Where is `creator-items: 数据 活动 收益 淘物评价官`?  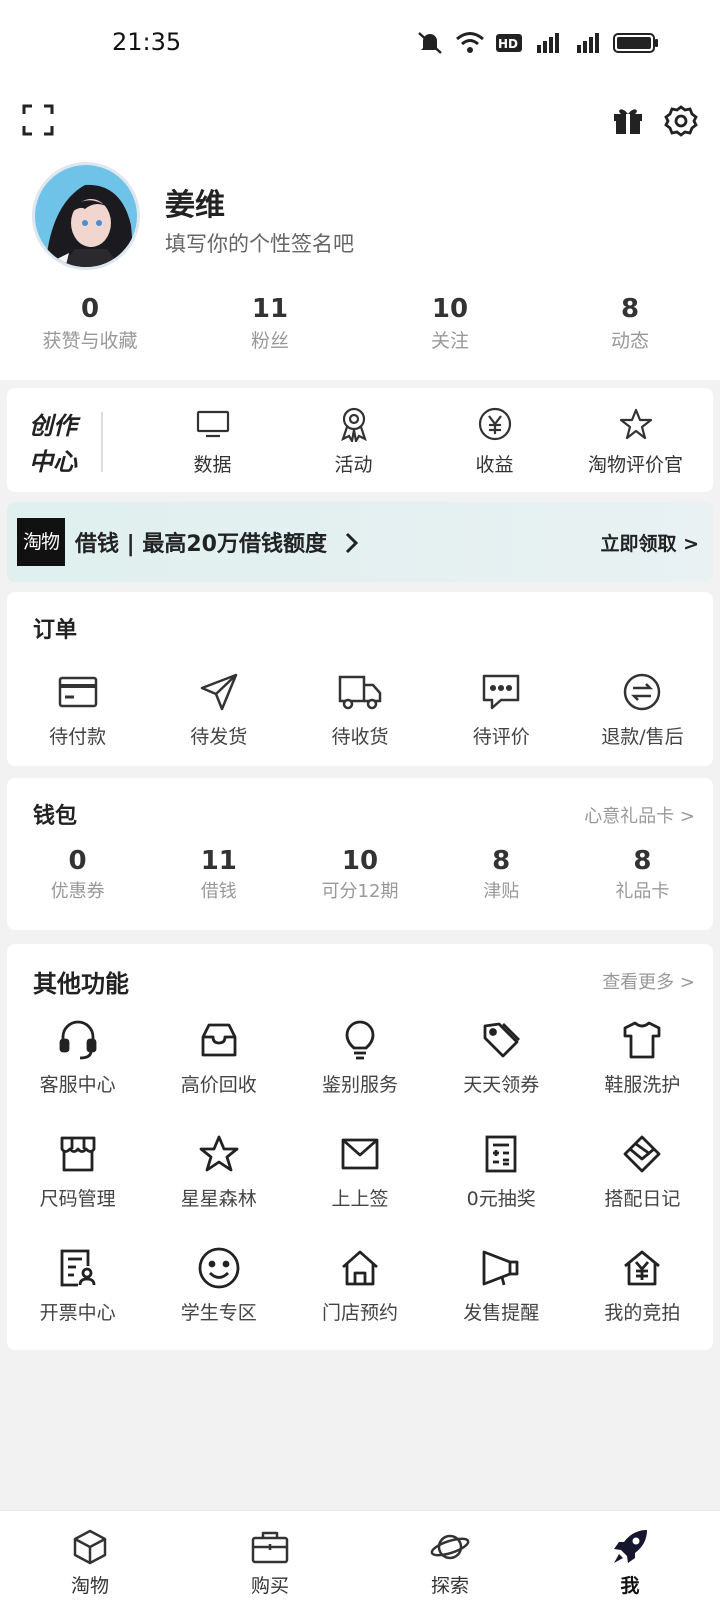 creator-items: 数据 活动 收益 淘物评价官 is located at coordinates (424, 440).